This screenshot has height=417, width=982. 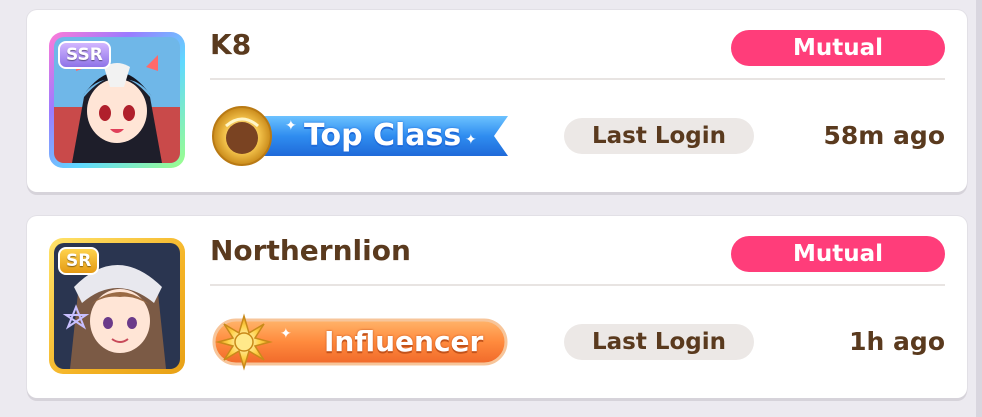 I want to click on scrollbar-track, so click(x=979, y=208).